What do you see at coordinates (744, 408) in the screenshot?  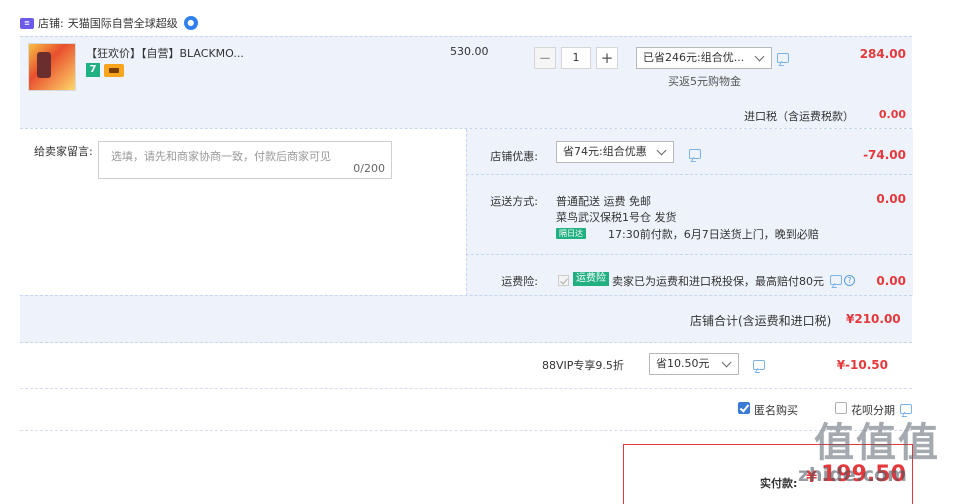 I see `anonymous-purchase-checkbox` at bounding box center [744, 408].